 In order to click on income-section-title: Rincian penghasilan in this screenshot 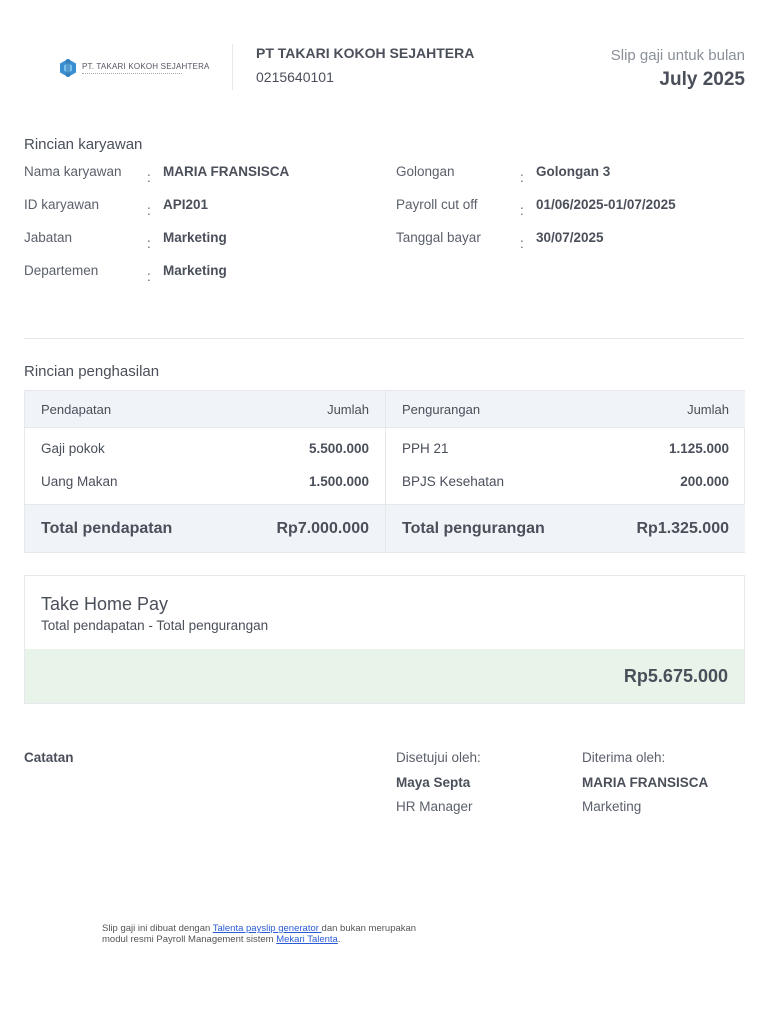, I will do `click(92, 371)`.